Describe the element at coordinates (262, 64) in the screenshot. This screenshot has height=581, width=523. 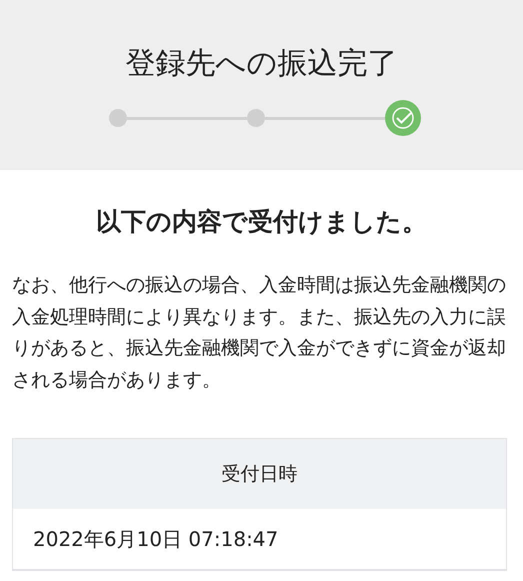
I see `page-title: 登録先への振込完了` at that location.